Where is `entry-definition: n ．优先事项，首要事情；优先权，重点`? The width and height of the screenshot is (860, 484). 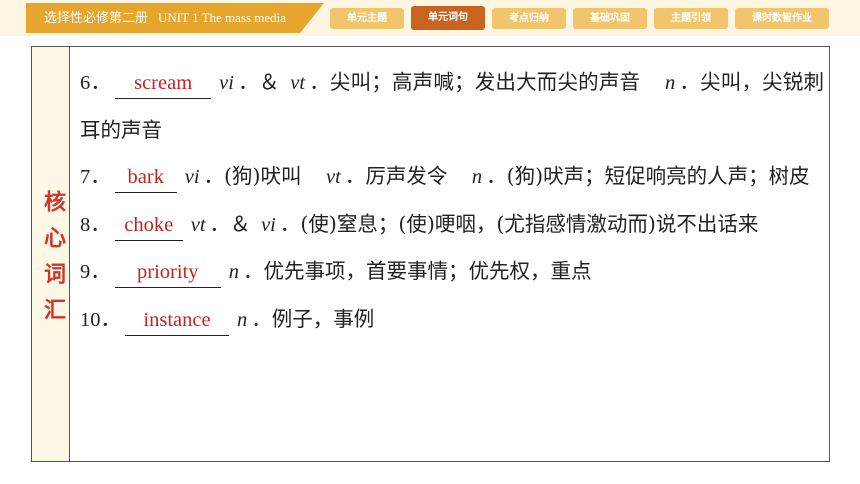
entry-definition: n ．优先事项，首要事情；优先权，重点 is located at coordinates (410, 271).